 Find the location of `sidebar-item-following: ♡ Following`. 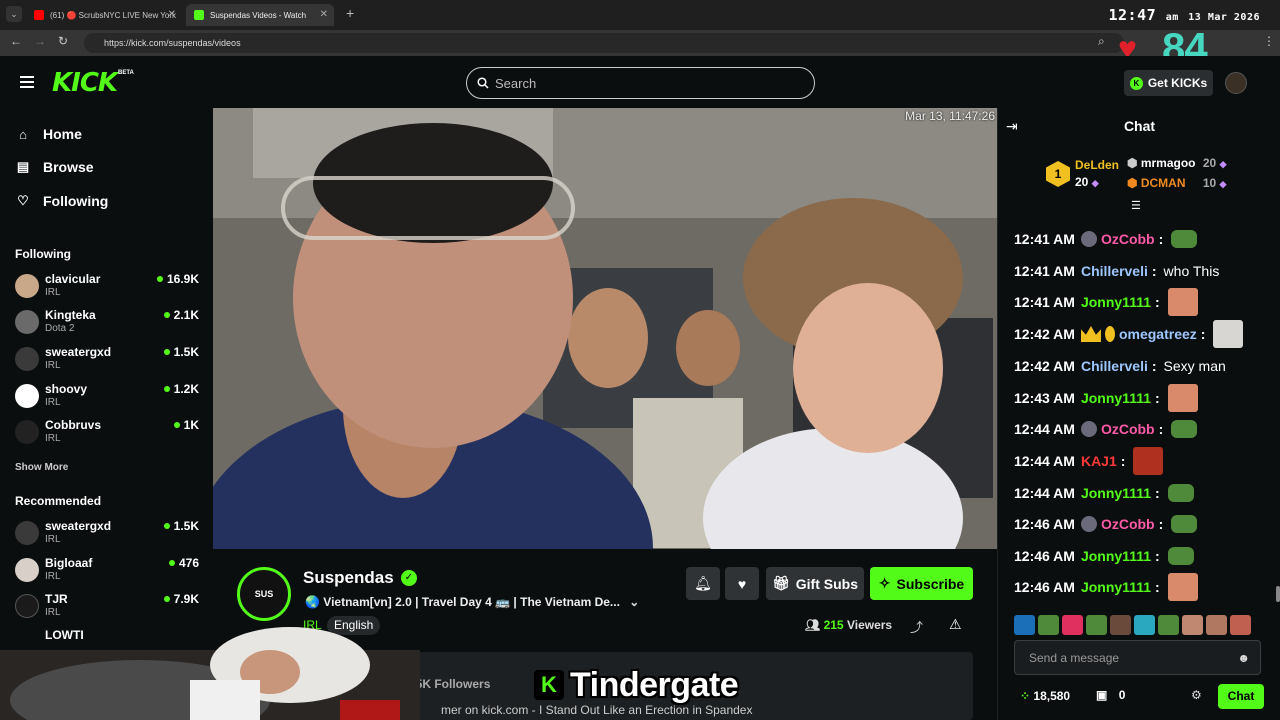

sidebar-item-following: ♡ Following is located at coordinates (62, 201).